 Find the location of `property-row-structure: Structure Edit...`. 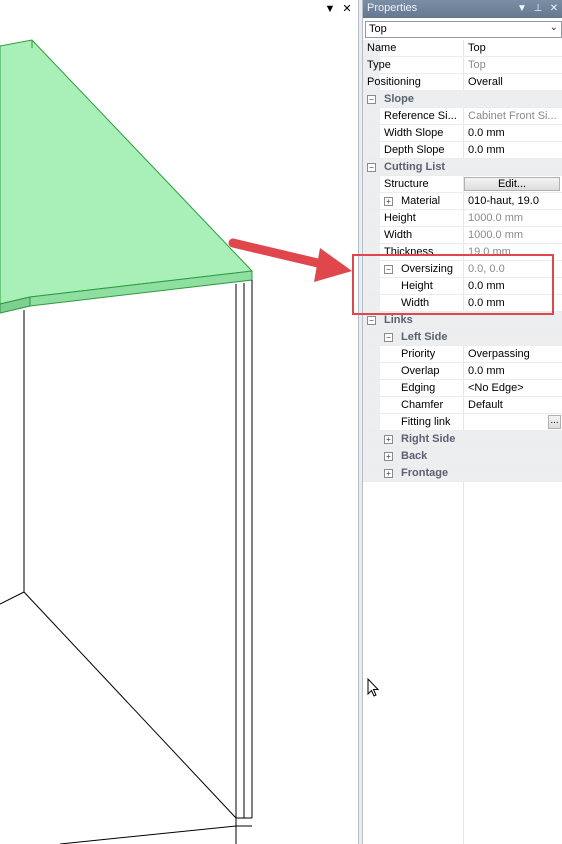

property-row-structure: Structure Edit... is located at coordinates (462, 184).